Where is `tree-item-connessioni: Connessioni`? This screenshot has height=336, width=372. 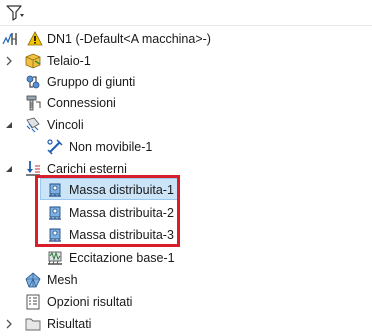
tree-item-connessioni: Connessioni is located at coordinates (186, 103).